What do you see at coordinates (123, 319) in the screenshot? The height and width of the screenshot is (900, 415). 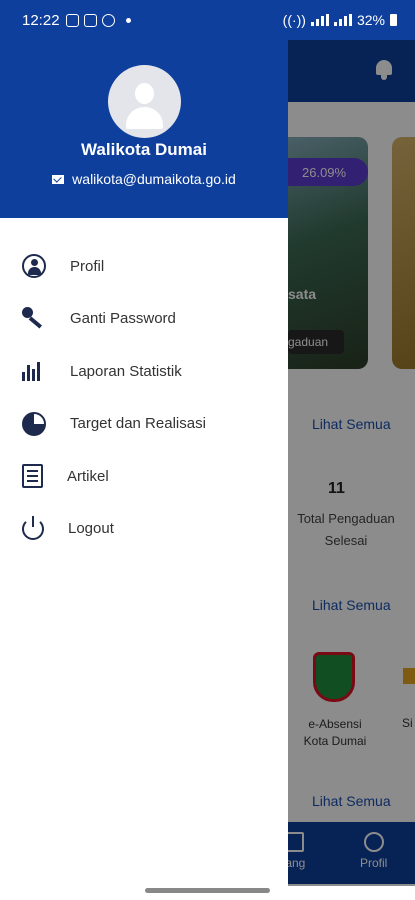 I see `menu-label: Ganti Password` at bounding box center [123, 319].